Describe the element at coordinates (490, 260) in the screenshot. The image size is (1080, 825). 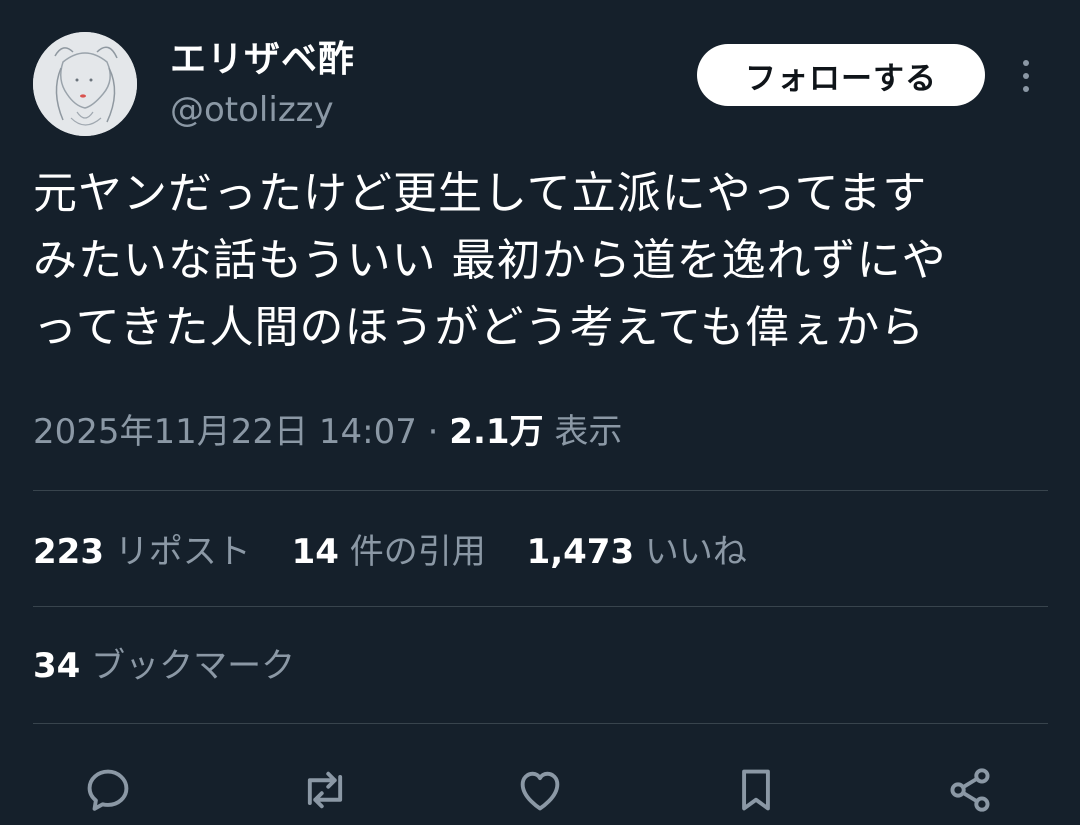
I see `tweet-line: みたいな話もういい 最初から道を逸れずにや` at that location.